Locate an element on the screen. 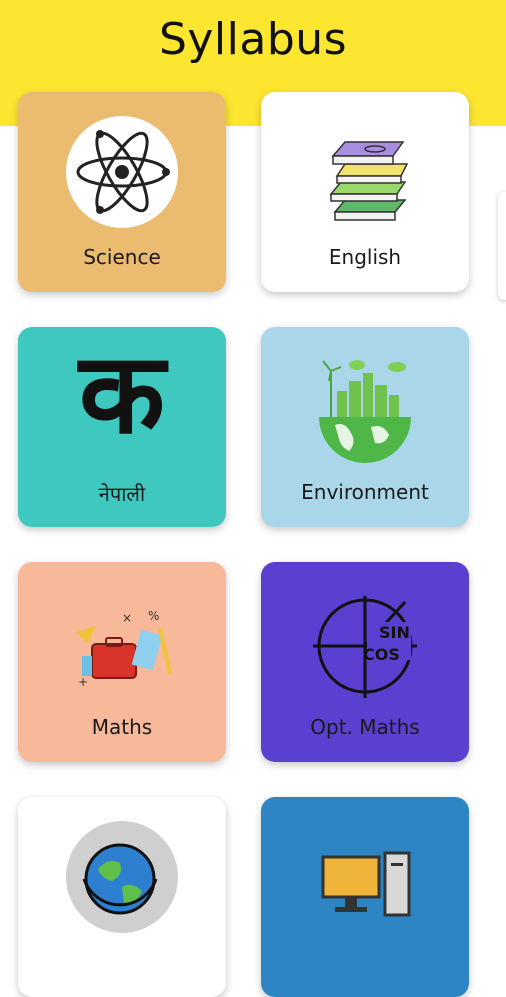 This screenshot has width=506, height=997. subject-card-science: Science is located at coordinates (122, 192).